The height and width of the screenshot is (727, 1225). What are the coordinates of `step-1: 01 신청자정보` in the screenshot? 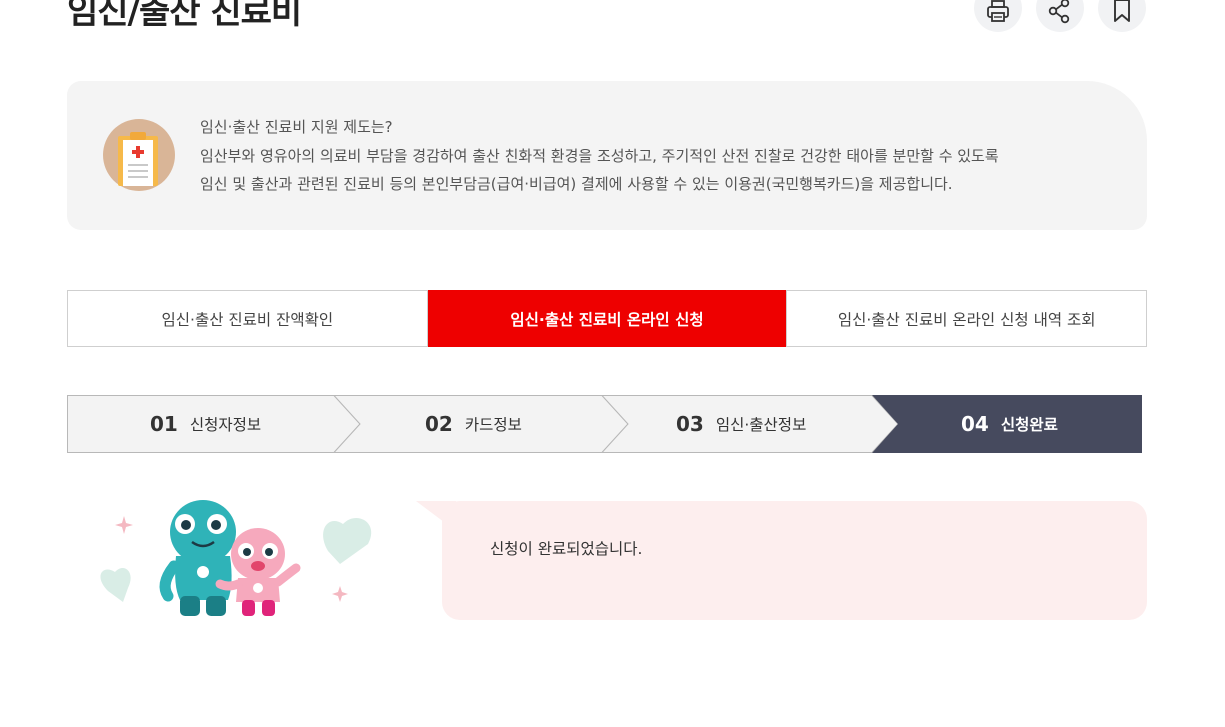 It's located at (205, 424).